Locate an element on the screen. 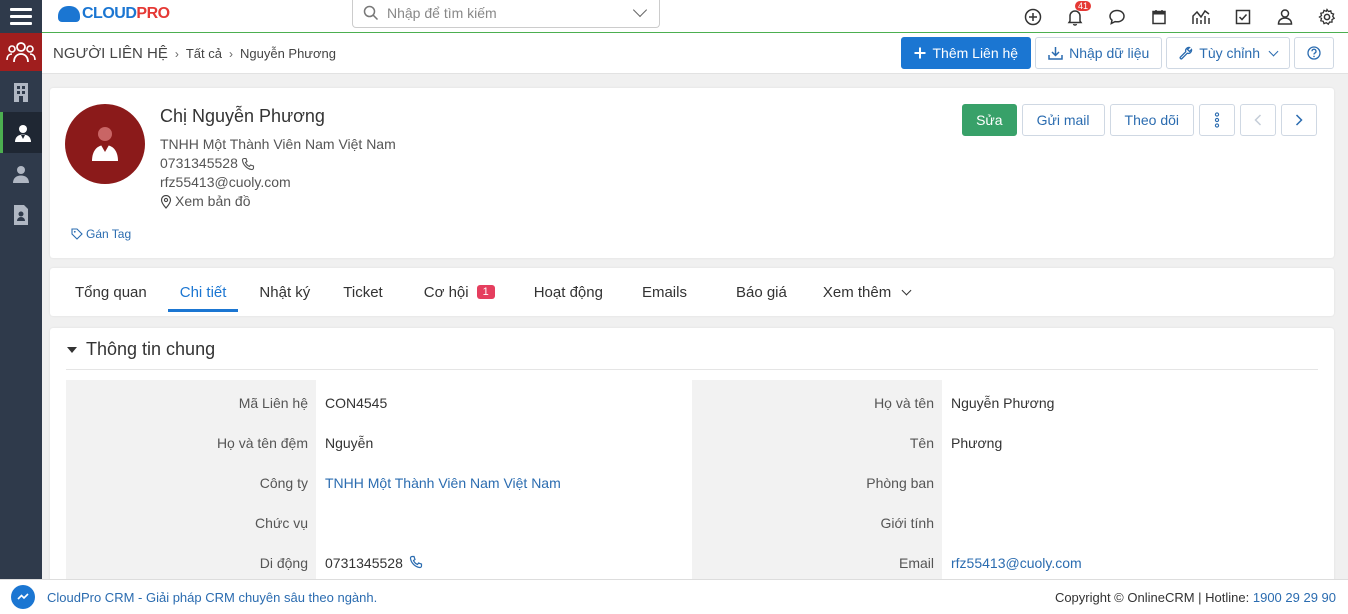  caret-down-icon is located at coordinates (72, 349).